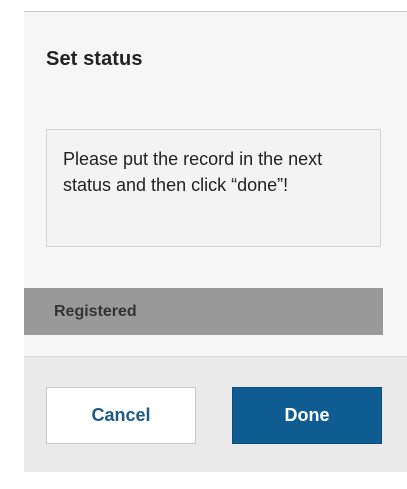 This screenshot has width=407, height=489. I want to click on status-label: Registered, so click(95, 311).